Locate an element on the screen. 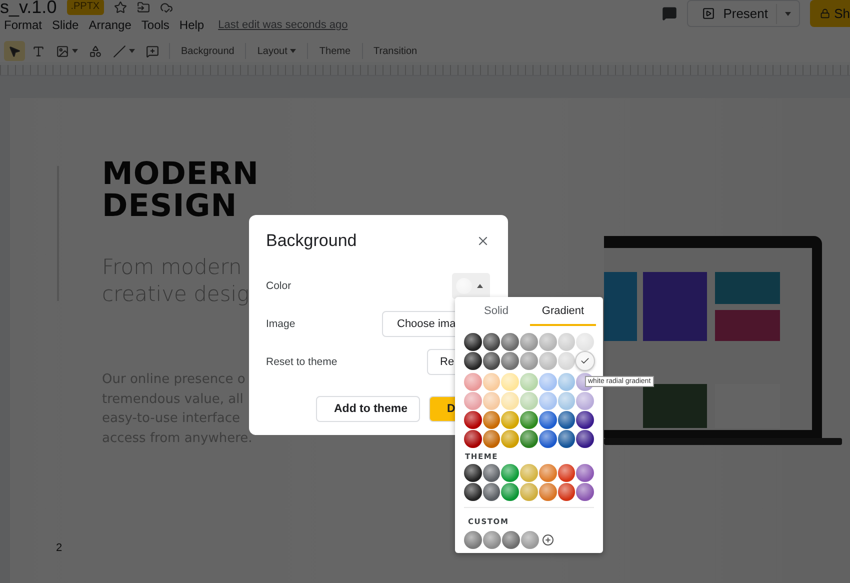 The image size is (850, 583). slide-heading: MODERN is located at coordinates (180, 174).